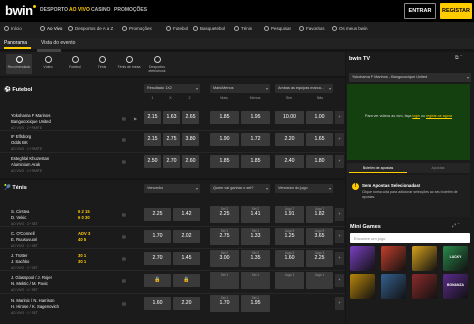 This screenshot has height=324, width=474. What do you see at coordinates (224, 258) in the screenshot?
I see `odd-button: Set 2 3.00` at bounding box center [224, 258].